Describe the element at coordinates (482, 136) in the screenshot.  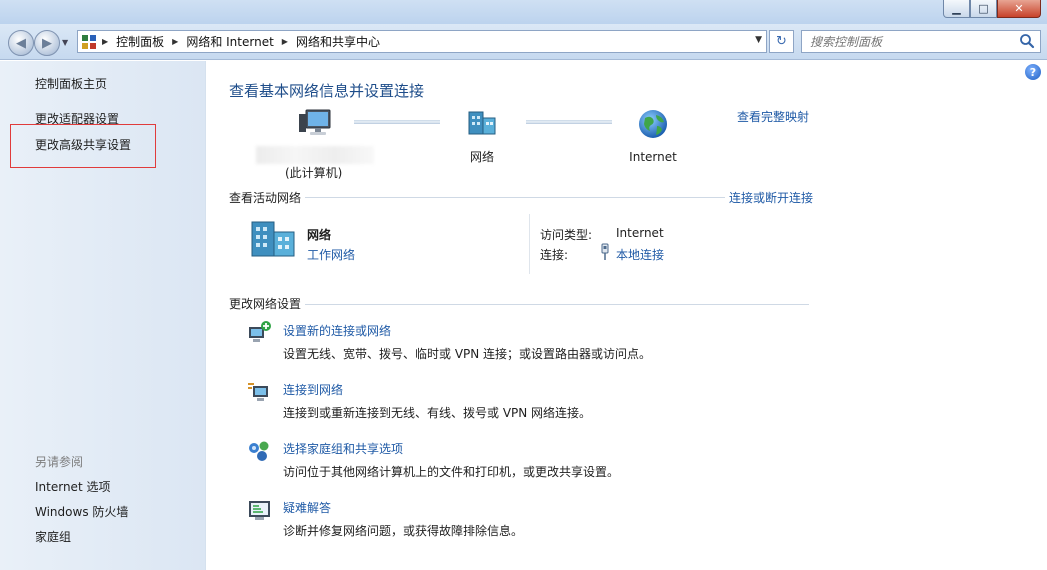
I see `map-node-network: 网络` at that location.